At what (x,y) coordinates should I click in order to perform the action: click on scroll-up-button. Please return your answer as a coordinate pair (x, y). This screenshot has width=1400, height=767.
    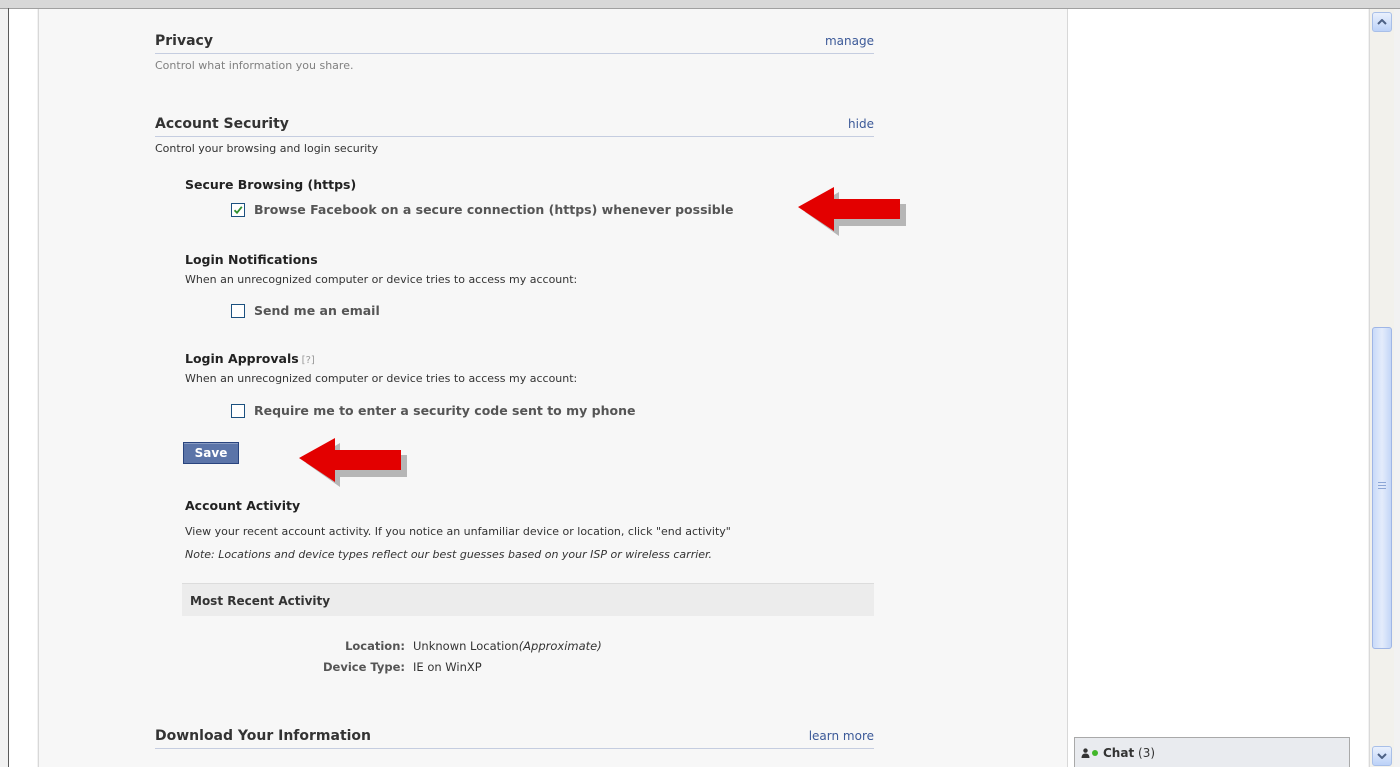
    Looking at the image, I should click on (1382, 22).